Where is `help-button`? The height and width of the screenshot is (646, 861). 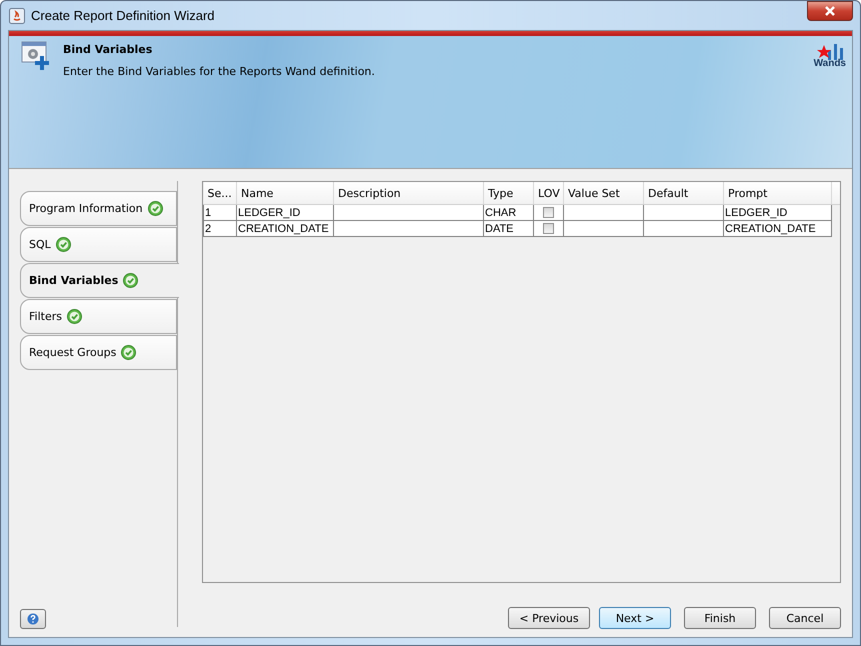 help-button is located at coordinates (33, 619).